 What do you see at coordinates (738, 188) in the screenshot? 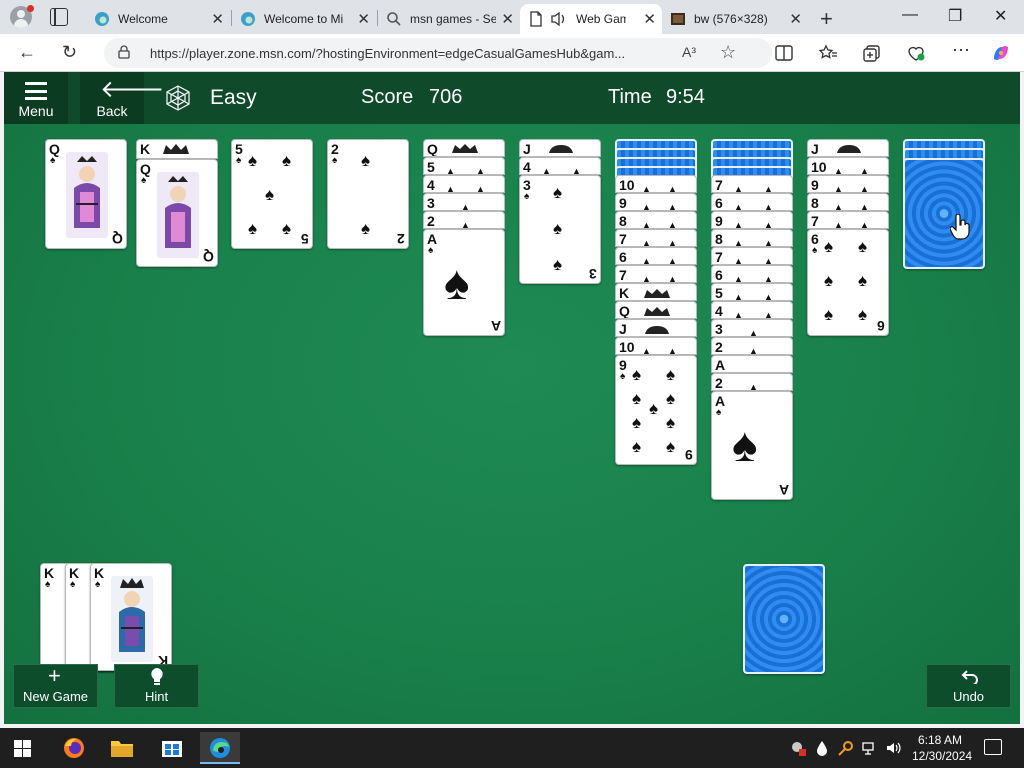
I see `spade-pip-icon: ▲` at bounding box center [738, 188].